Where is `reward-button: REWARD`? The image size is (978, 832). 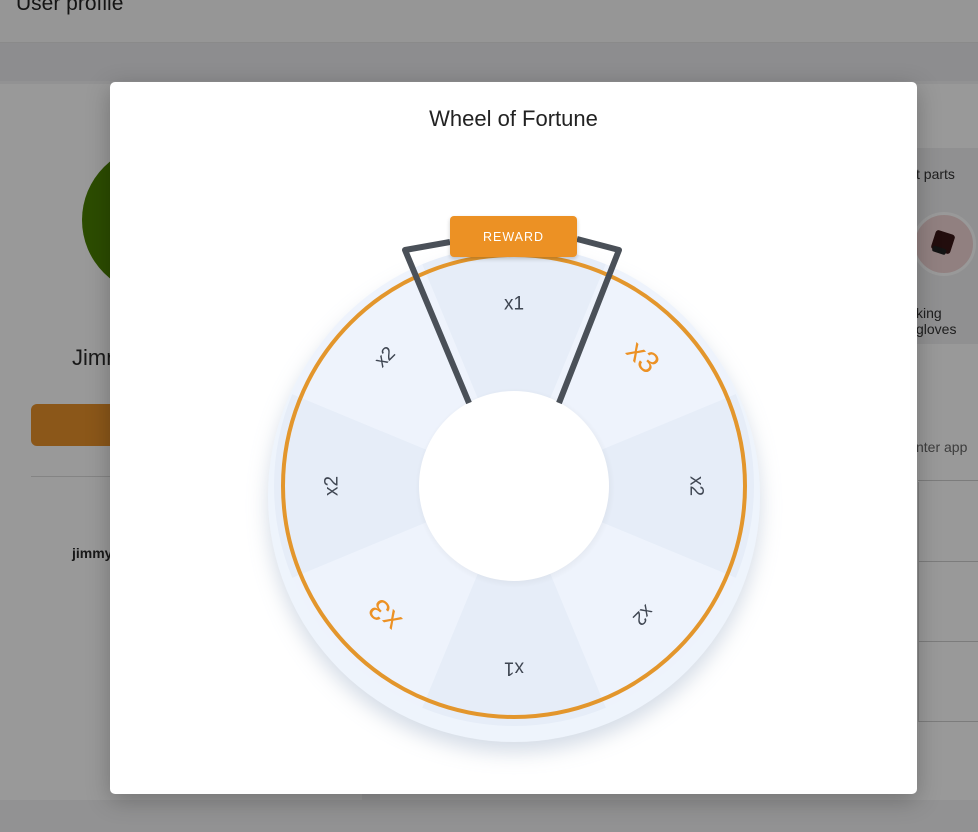
reward-button: REWARD is located at coordinates (513, 236).